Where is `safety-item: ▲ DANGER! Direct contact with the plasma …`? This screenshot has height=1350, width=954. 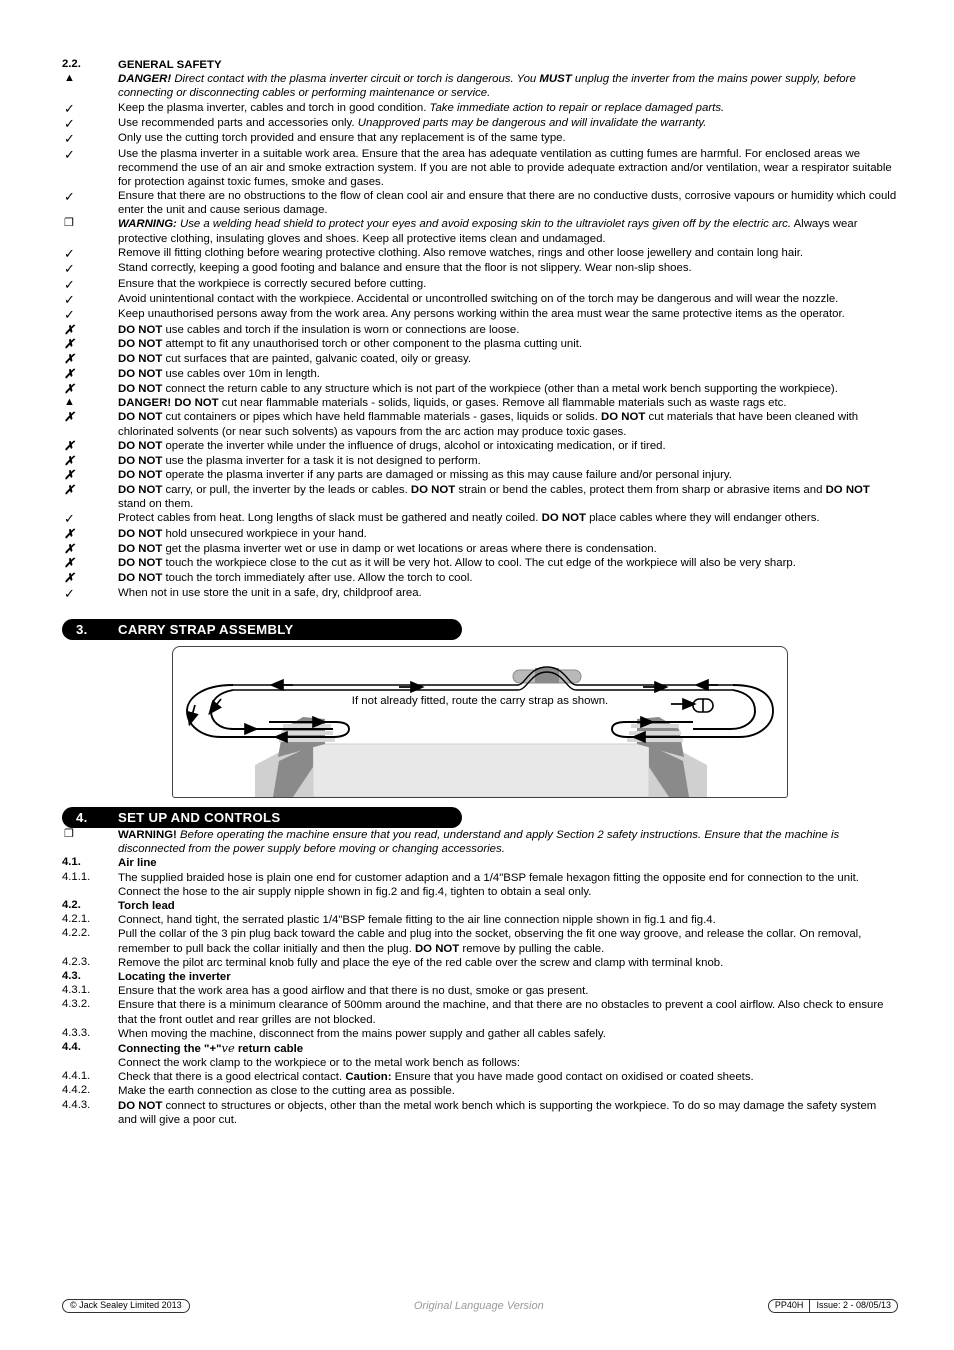
safety-item: ▲ DANGER! Direct contact with the plasma … is located at coordinates (480, 86).